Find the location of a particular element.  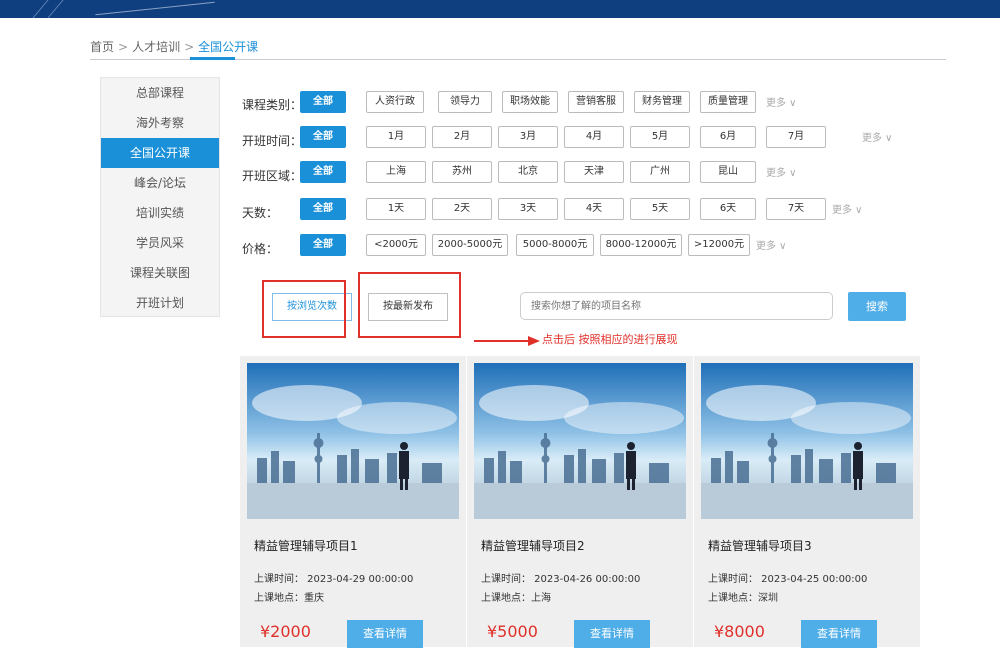

filter-price-option: 2000-5000元 is located at coordinates (470, 245).